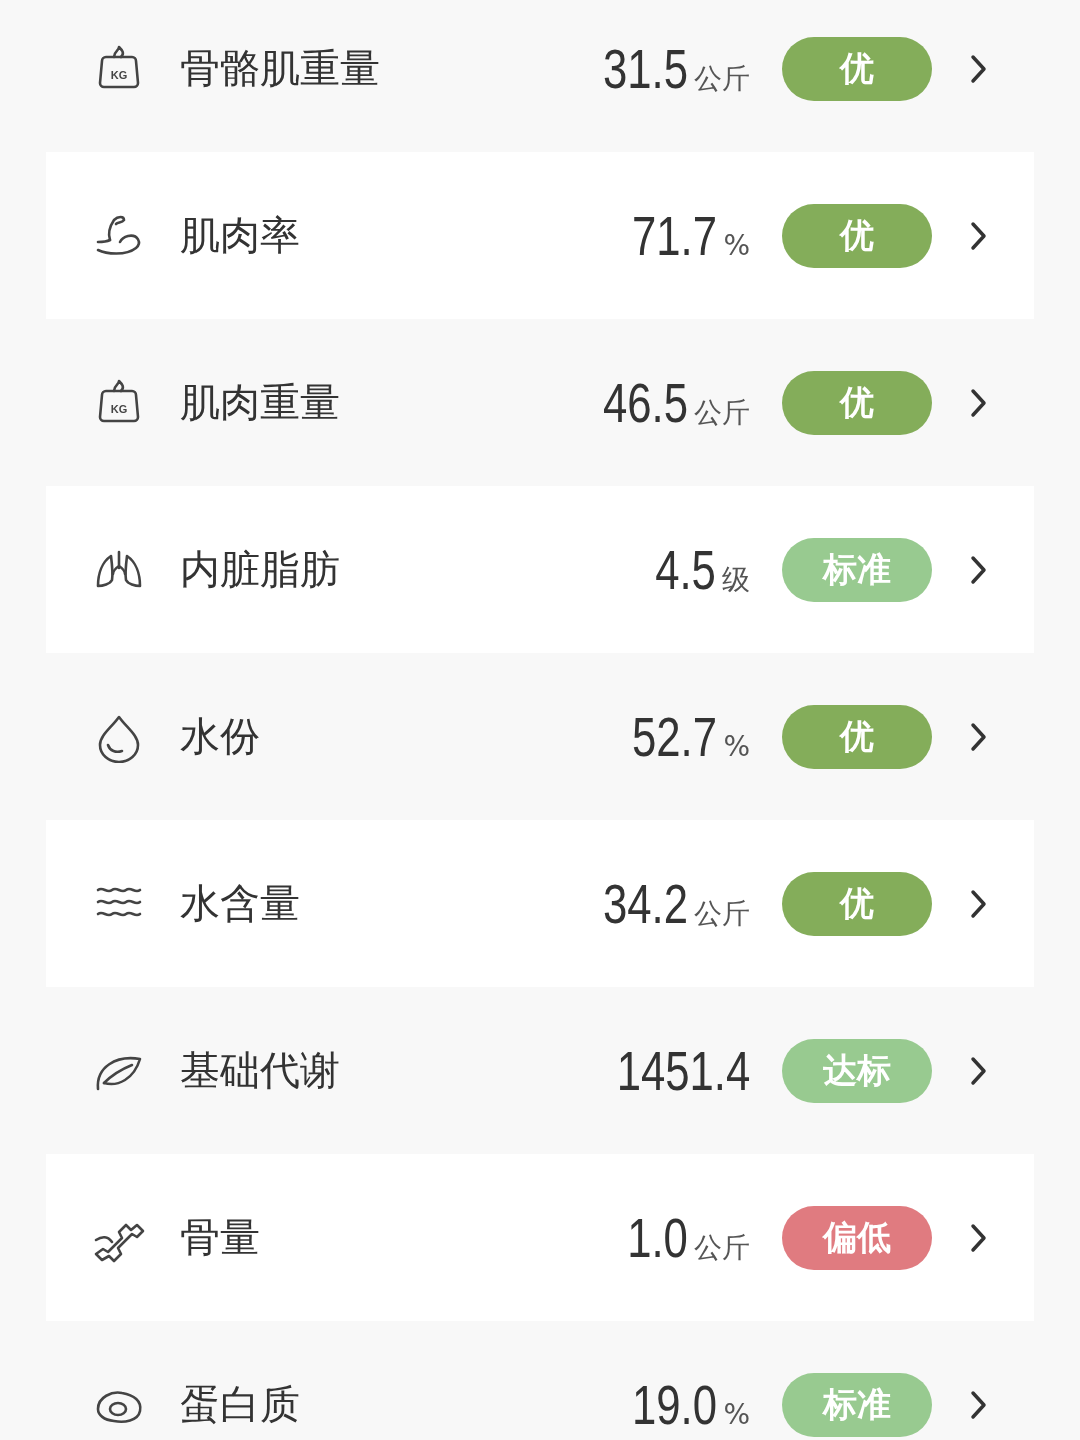 The height and width of the screenshot is (1440, 1080). Describe the element at coordinates (240, 903) in the screenshot. I see `metric-name: 水含量` at that location.